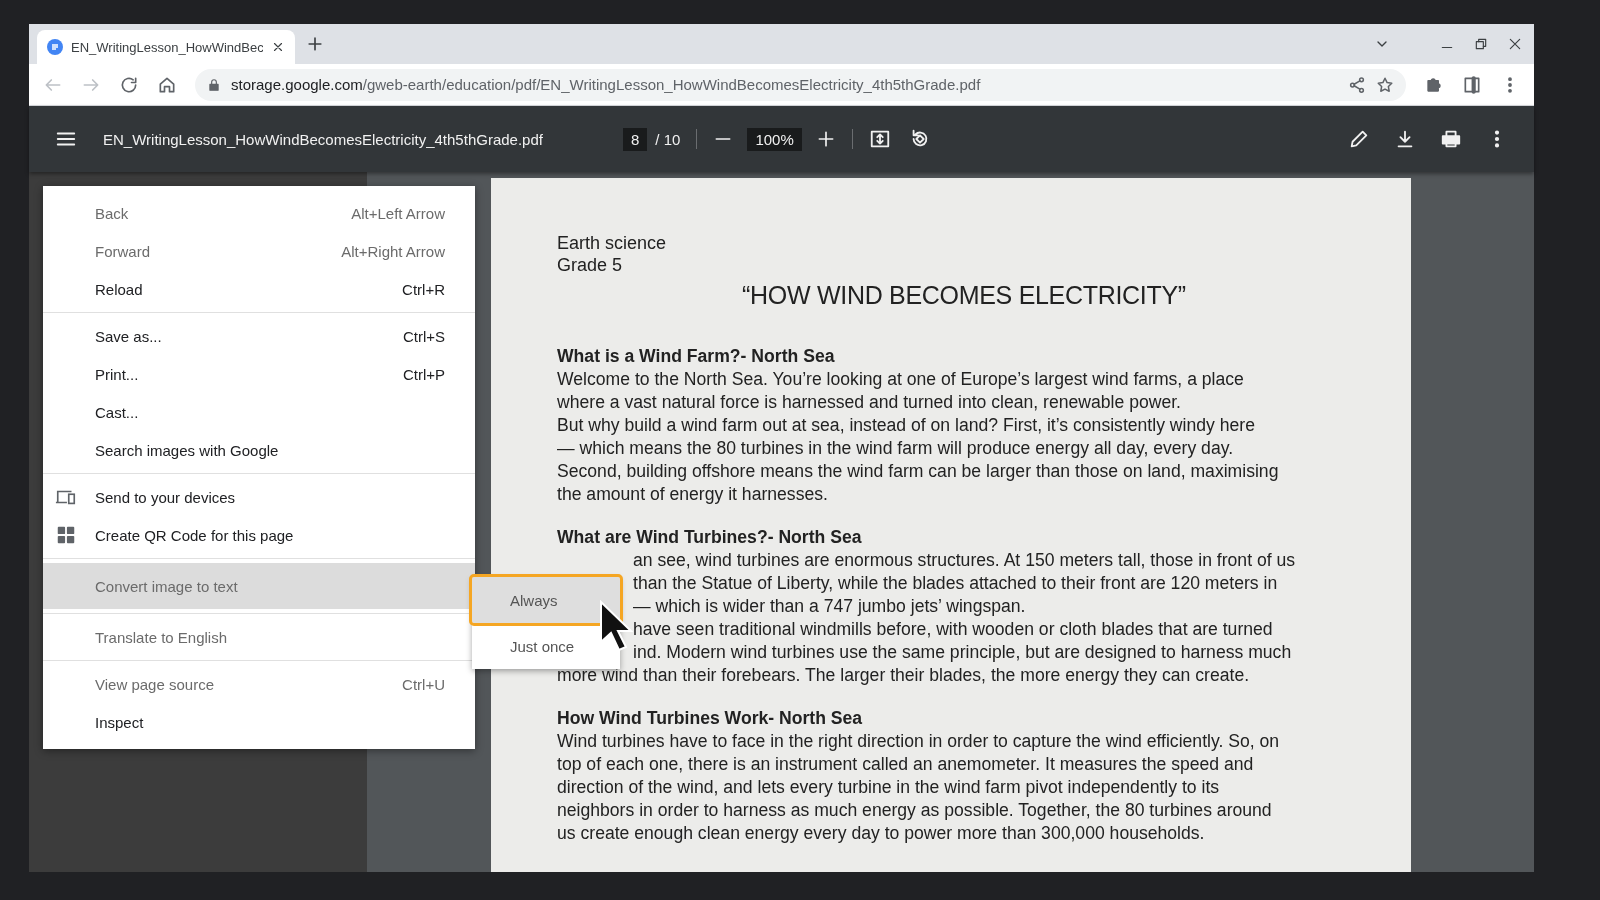 This screenshot has width=1600, height=900. I want to click on document-text-line: — which means the 80 turbines in the wind farm will produce energy all day, every day., so click(896, 448).